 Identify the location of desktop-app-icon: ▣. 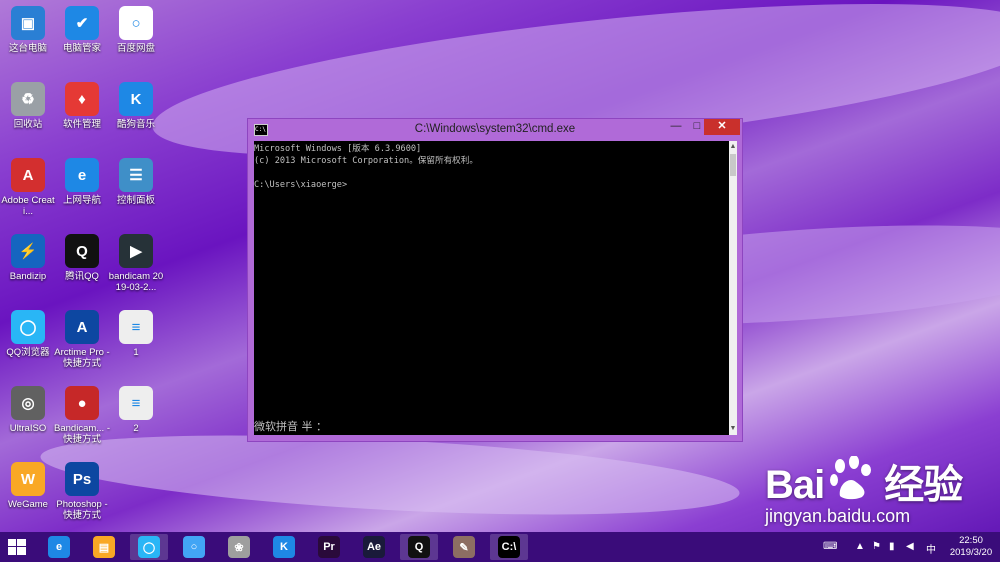
(28, 23).